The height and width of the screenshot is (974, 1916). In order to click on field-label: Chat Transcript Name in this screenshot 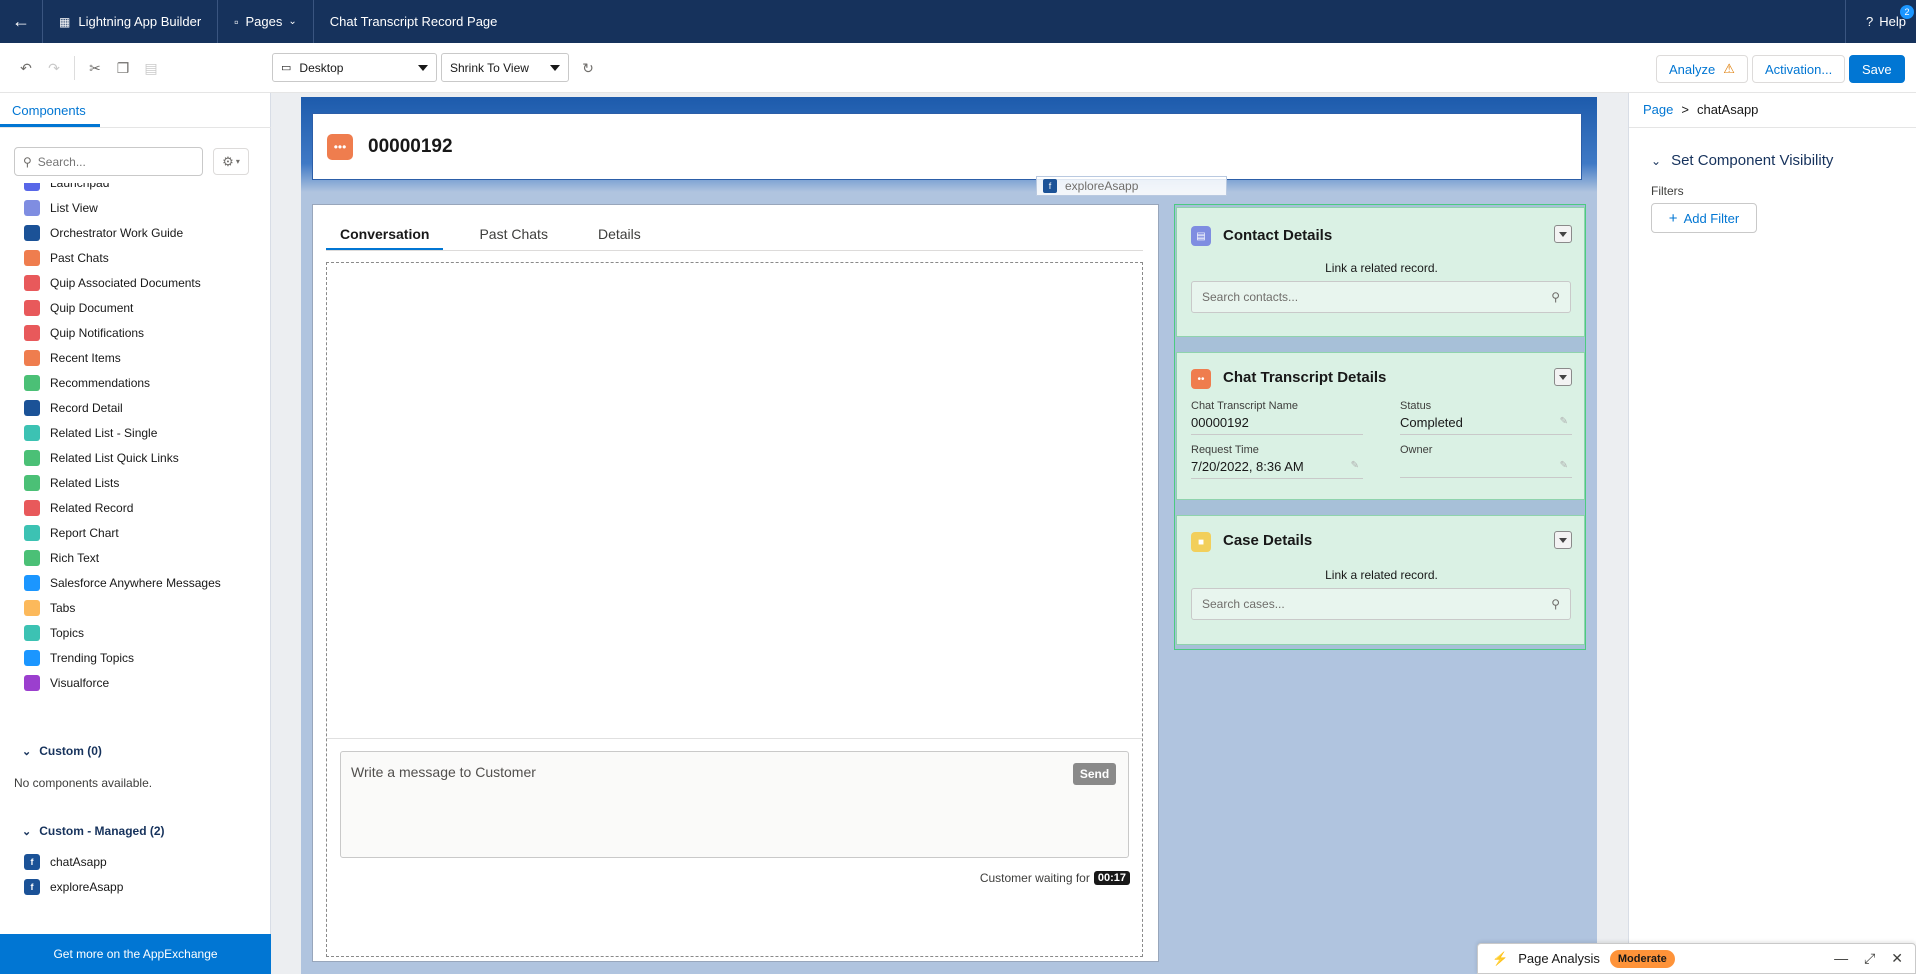, I will do `click(1244, 406)`.